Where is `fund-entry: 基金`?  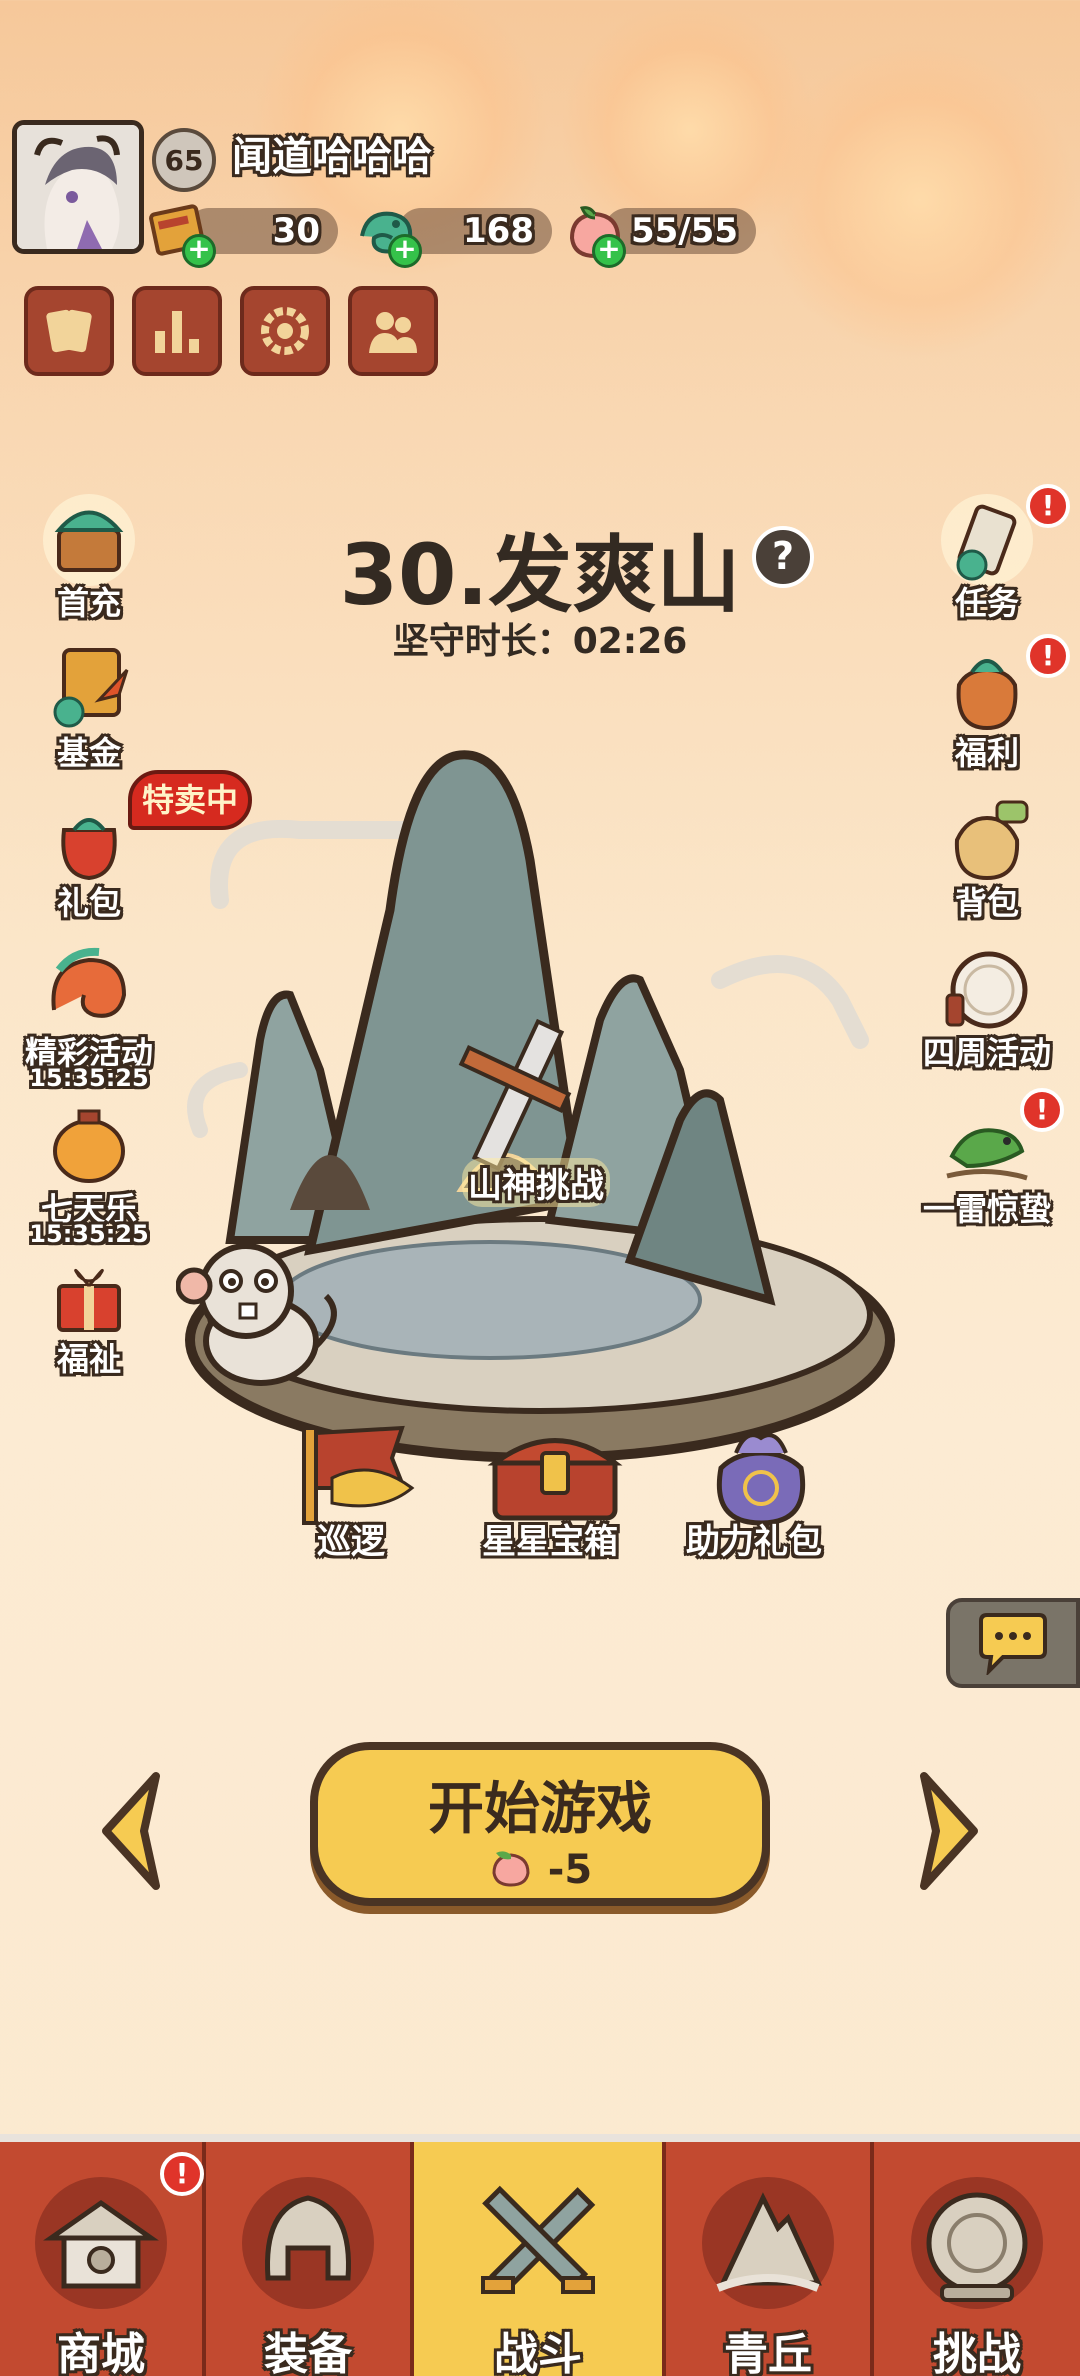
fund-entry: 基金 is located at coordinates (89, 715).